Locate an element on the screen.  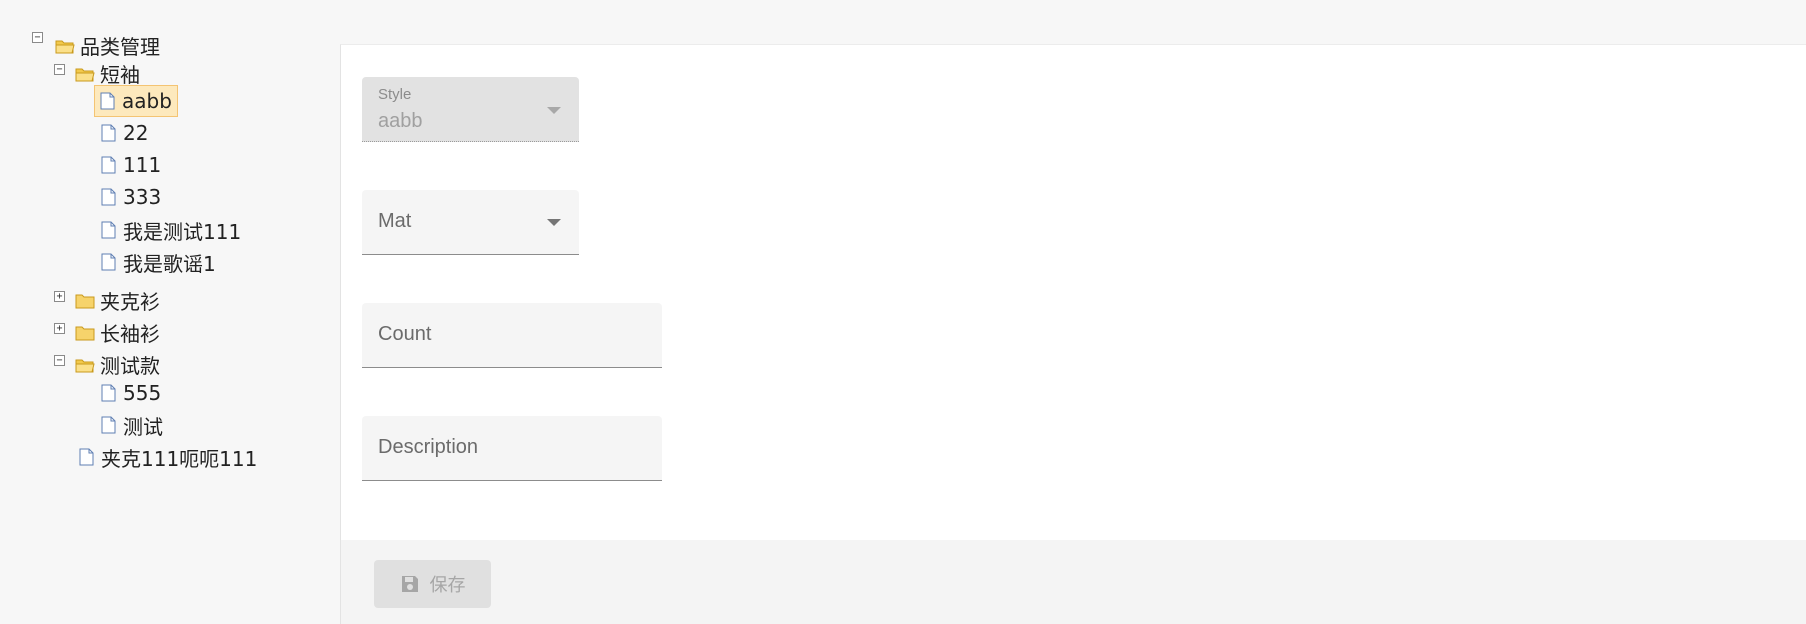
tree-node-label: 我是歌谣1 is located at coordinates (169, 263).